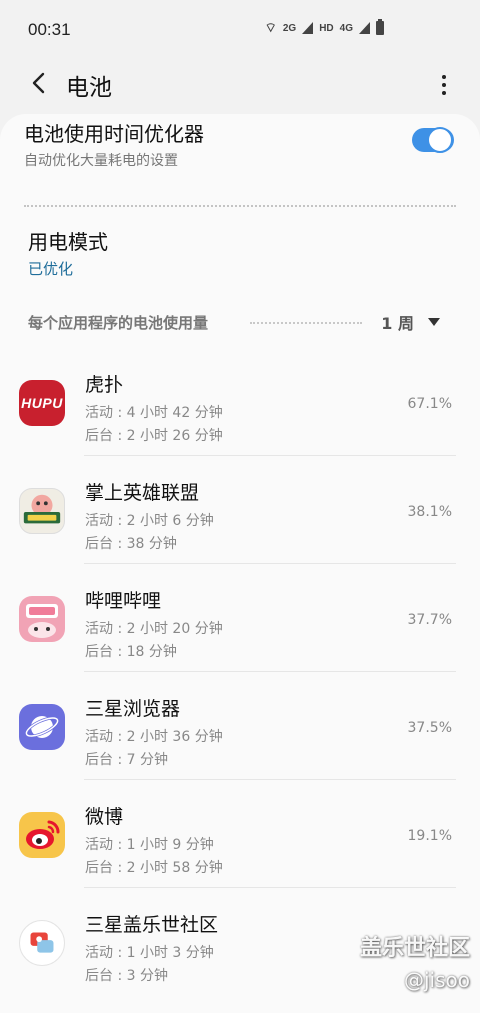 The image size is (480, 1013). Describe the element at coordinates (126, 760) in the screenshot. I see `app-background-time: 后台 : 7 分钟` at that location.